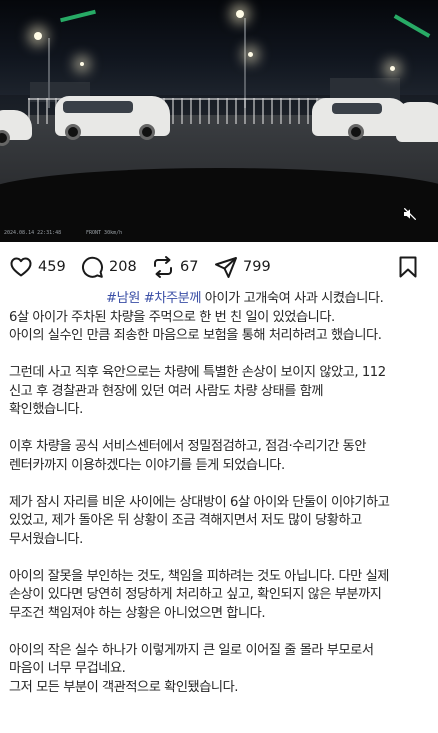 This screenshot has width=438, height=733. Describe the element at coordinates (199, 576) in the screenshot. I see `caption-line: 아이의 잘못을 부인하는 것도, 책임을 피하려는 것도 아닙니다. 다만 실제` at that location.